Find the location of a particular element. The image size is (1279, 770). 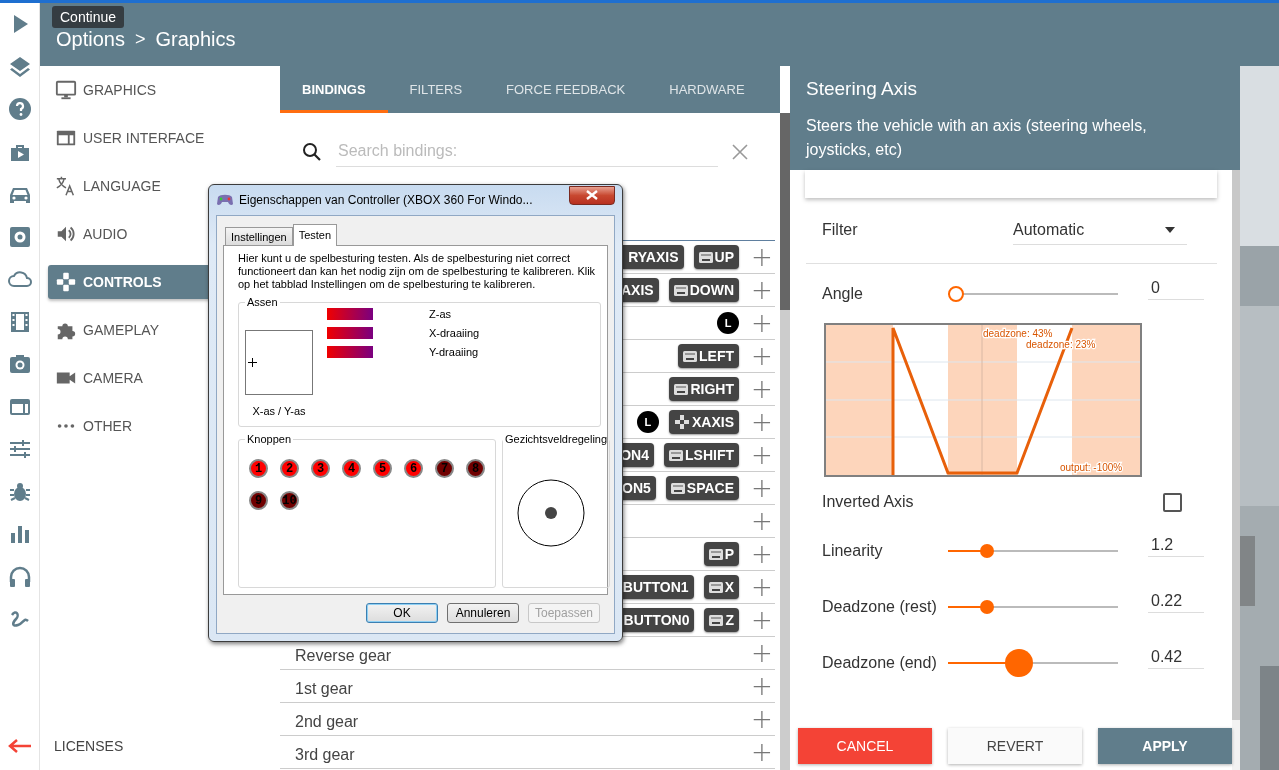

binding-name: 2nd gear is located at coordinates (327, 721).